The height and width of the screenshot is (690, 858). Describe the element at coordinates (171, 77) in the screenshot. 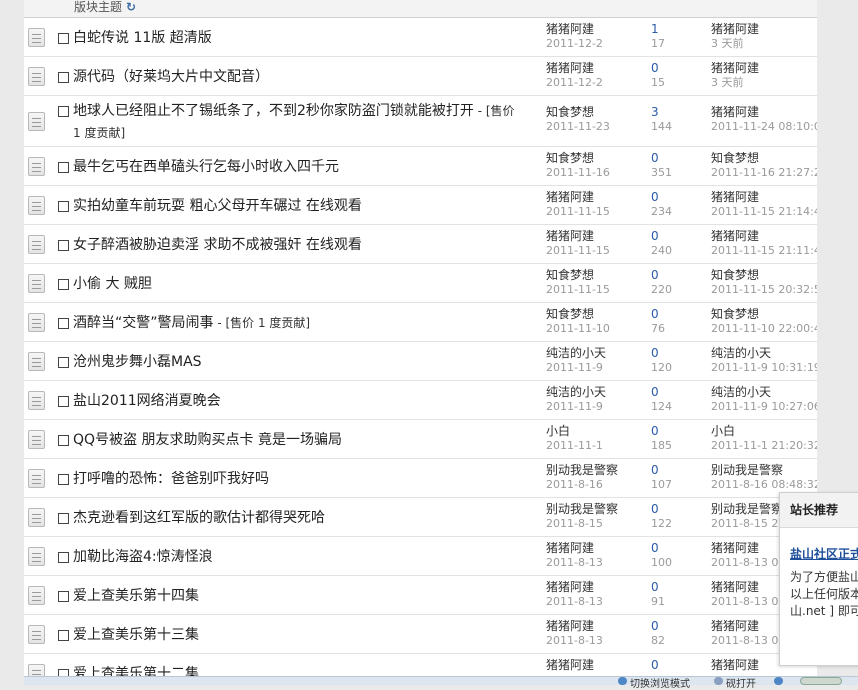

I see `thread-title-text: 源代码（好莱坞大片中文配音）` at that location.